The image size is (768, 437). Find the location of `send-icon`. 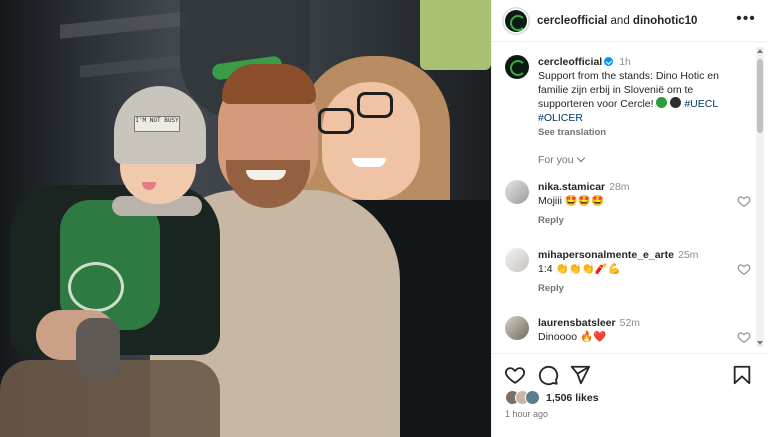

send-icon is located at coordinates (580, 375).